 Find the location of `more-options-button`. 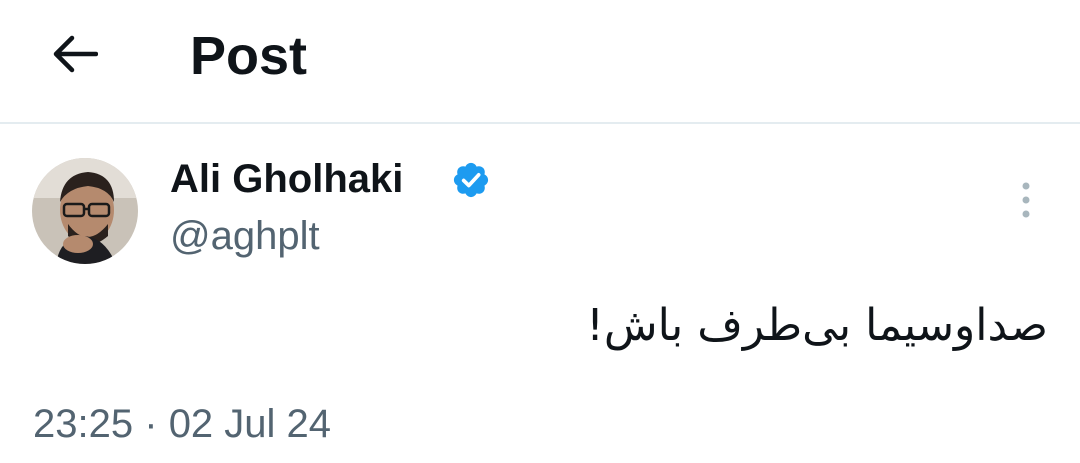

more-options-button is located at coordinates (1026, 200).